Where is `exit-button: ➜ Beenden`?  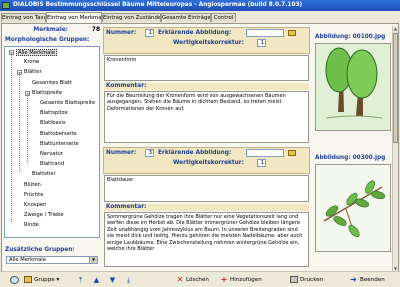 exit-button: ➜ Beenden is located at coordinates (367, 280).